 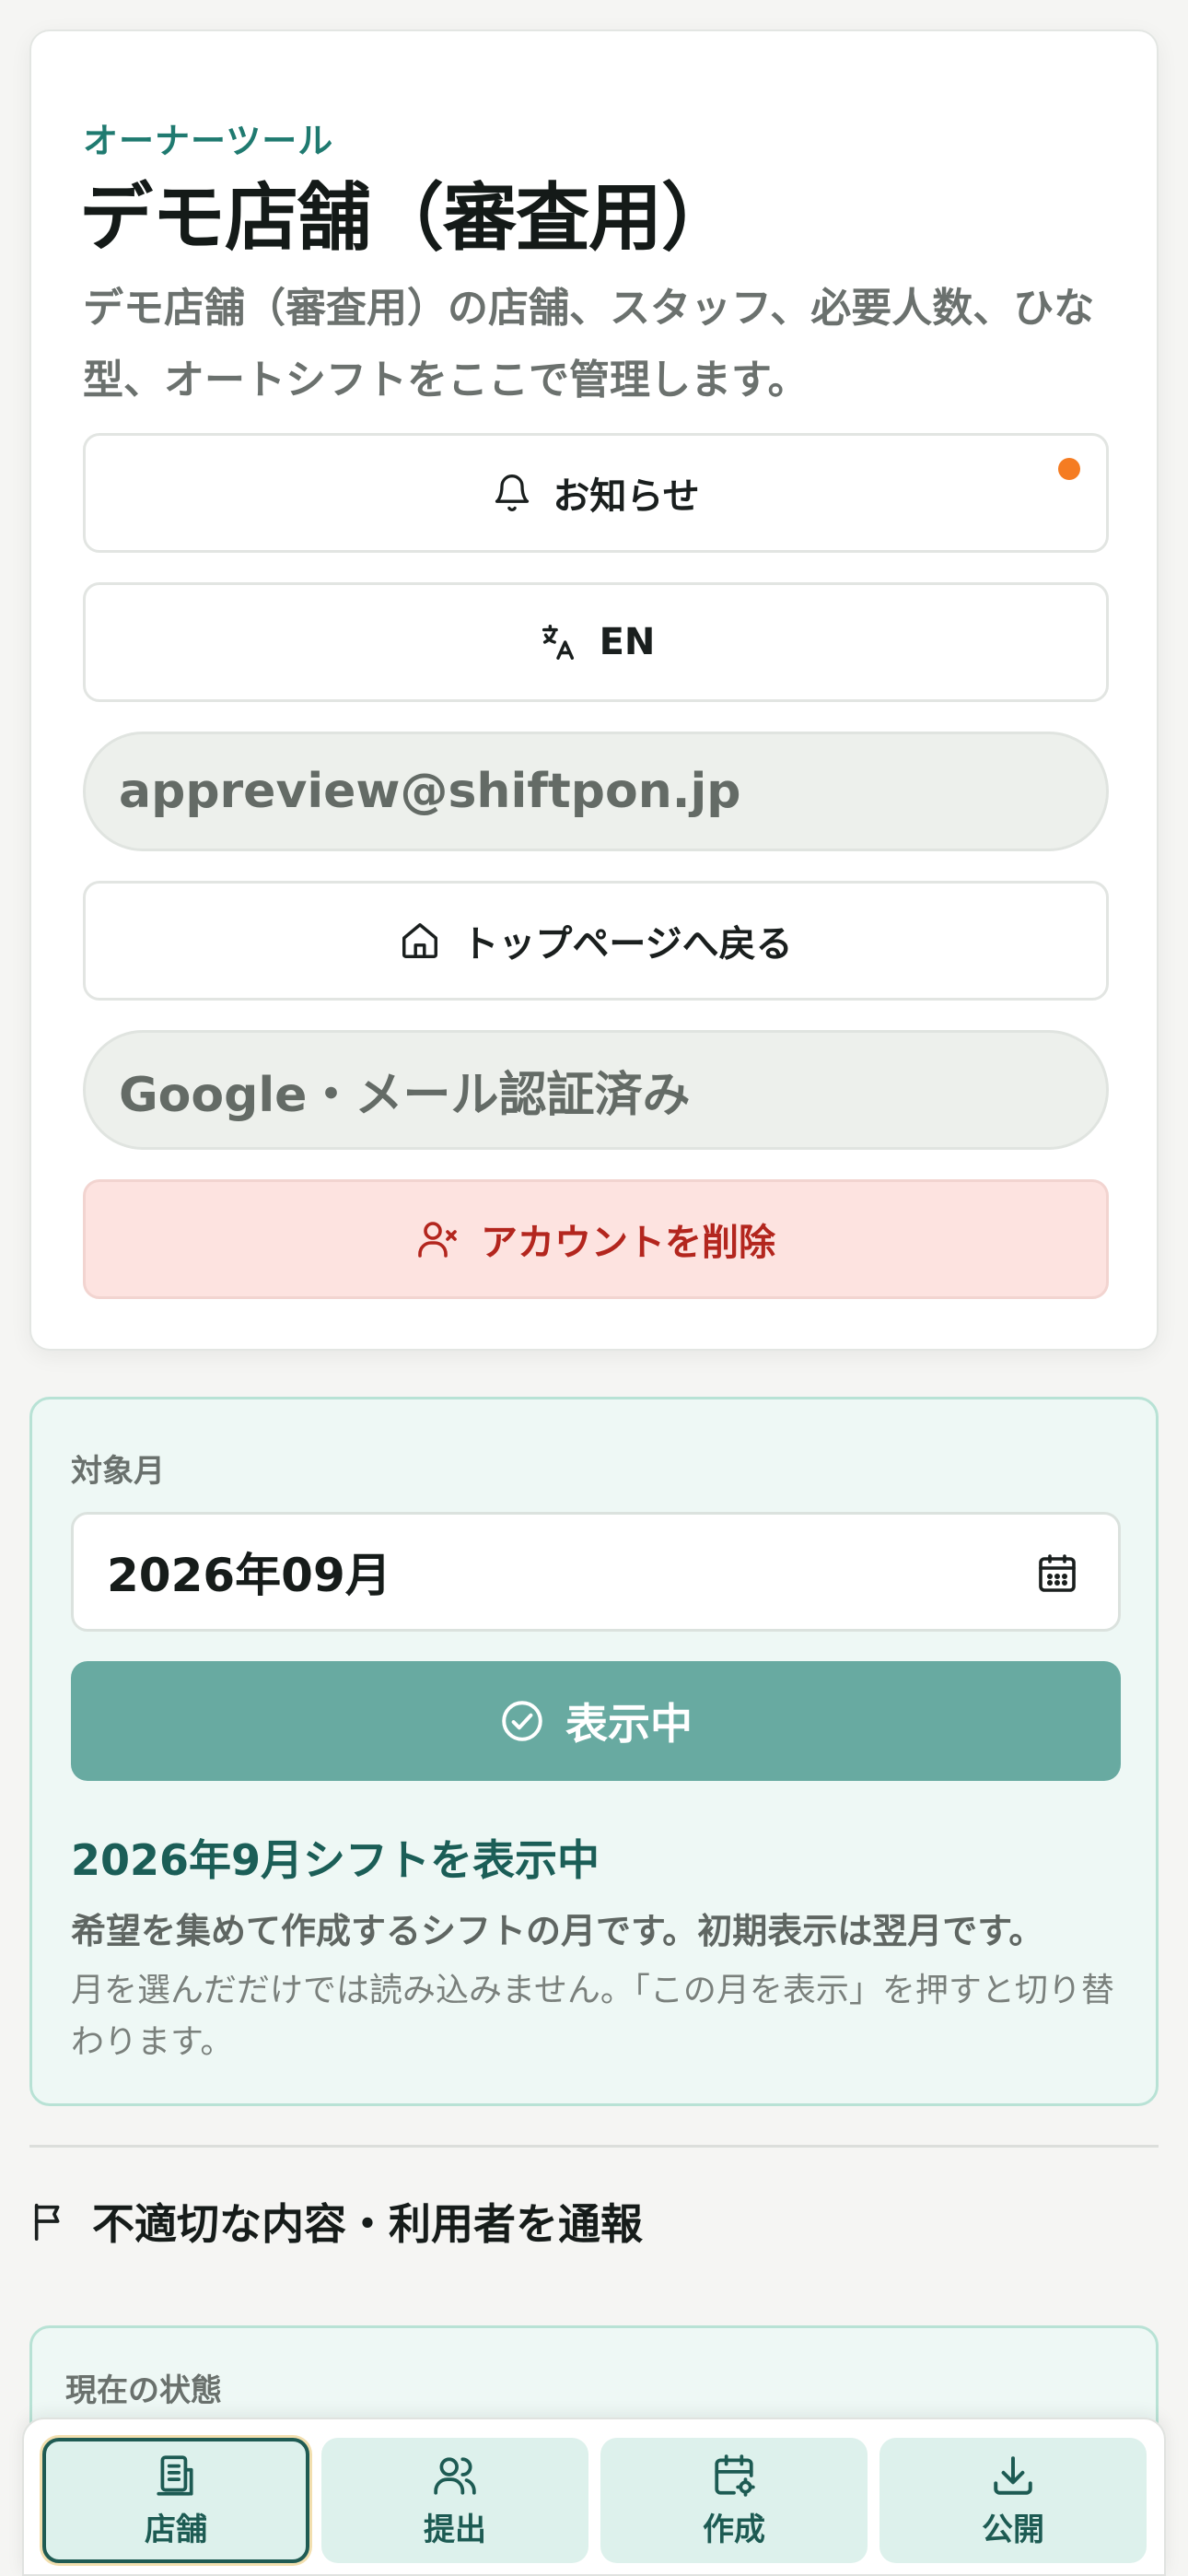 I want to click on report-label: 不適切な内容・利用者を通報, so click(x=367, y=2224).